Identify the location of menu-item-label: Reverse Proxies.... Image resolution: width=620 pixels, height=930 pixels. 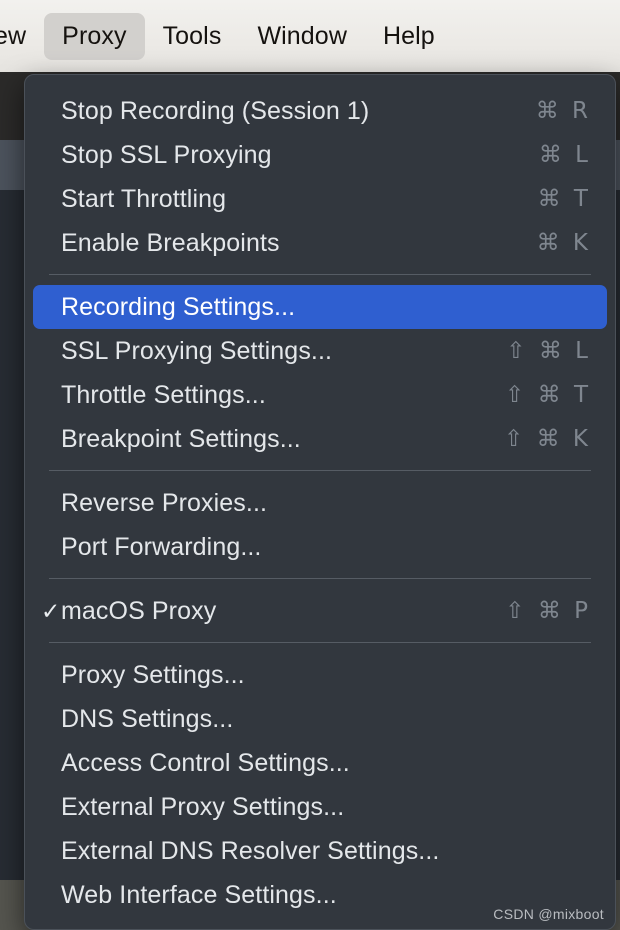
(164, 502).